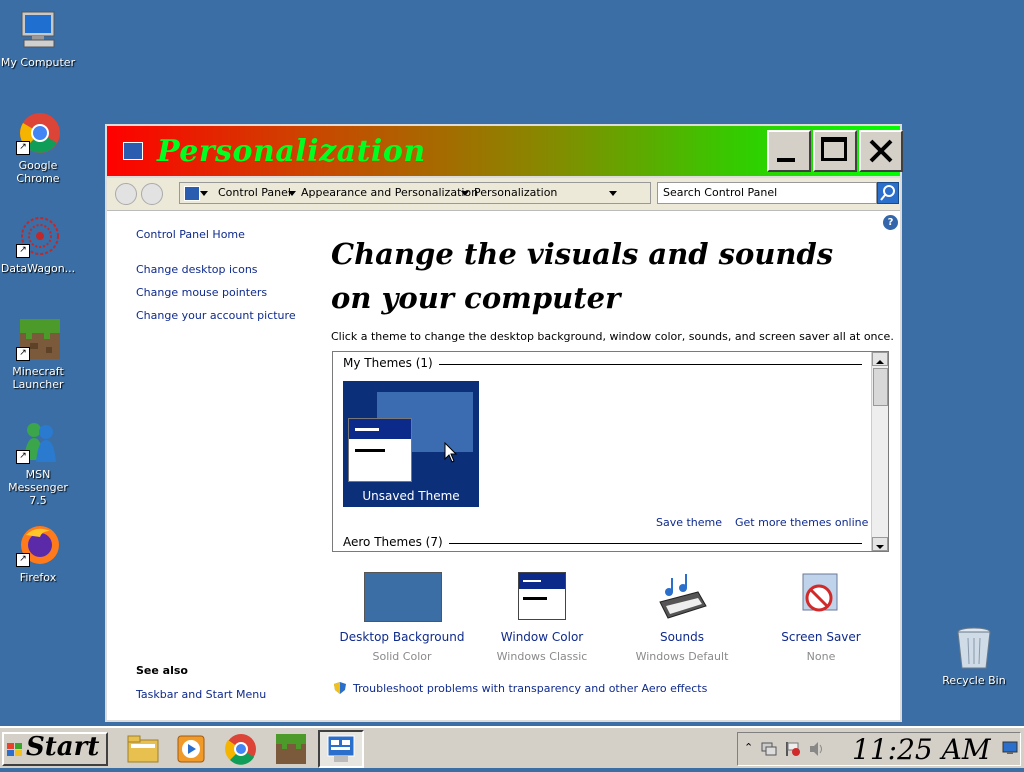 The height and width of the screenshot is (772, 1024). What do you see at coordinates (880, 359) in the screenshot?
I see `scroll-up-button` at bounding box center [880, 359].